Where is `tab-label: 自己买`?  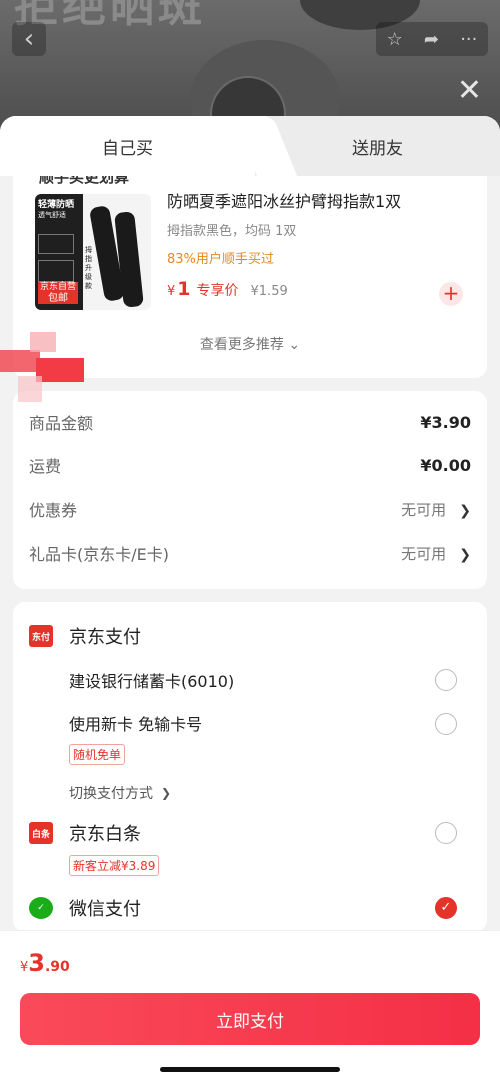
tab-label: 自己买 is located at coordinates (127, 148).